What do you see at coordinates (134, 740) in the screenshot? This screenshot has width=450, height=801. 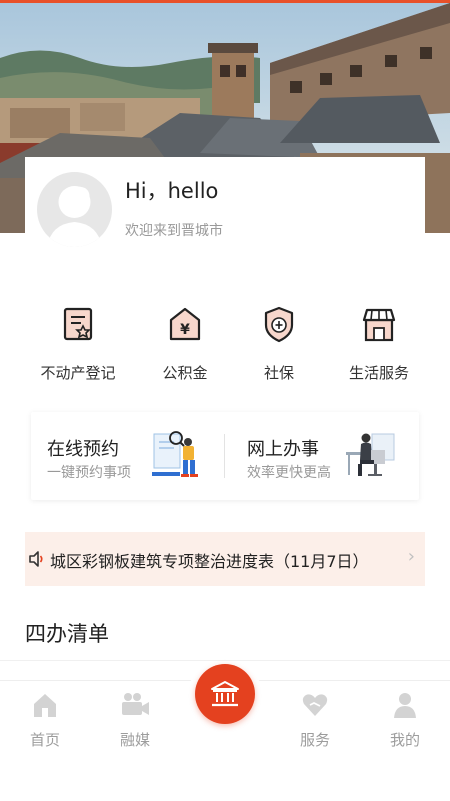 I see `tab-label: 融媒` at bounding box center [134, 740].